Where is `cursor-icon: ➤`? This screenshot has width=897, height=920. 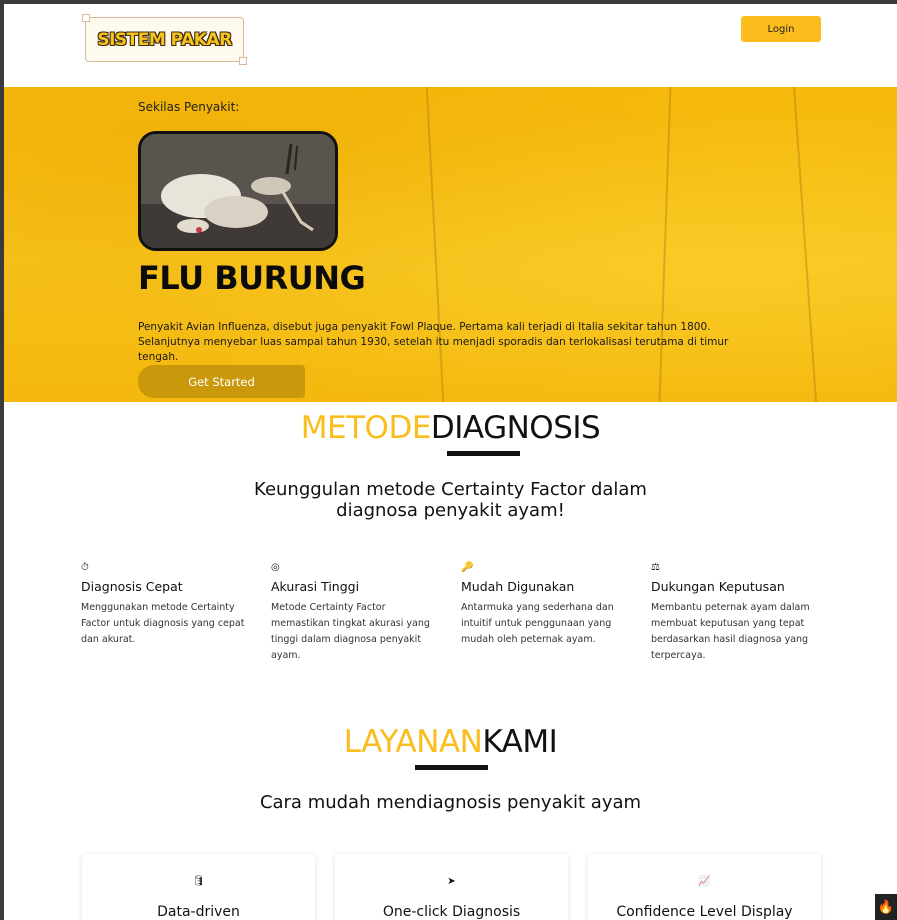 cursor-icon: ➤ is located at coordinates (451, 881).